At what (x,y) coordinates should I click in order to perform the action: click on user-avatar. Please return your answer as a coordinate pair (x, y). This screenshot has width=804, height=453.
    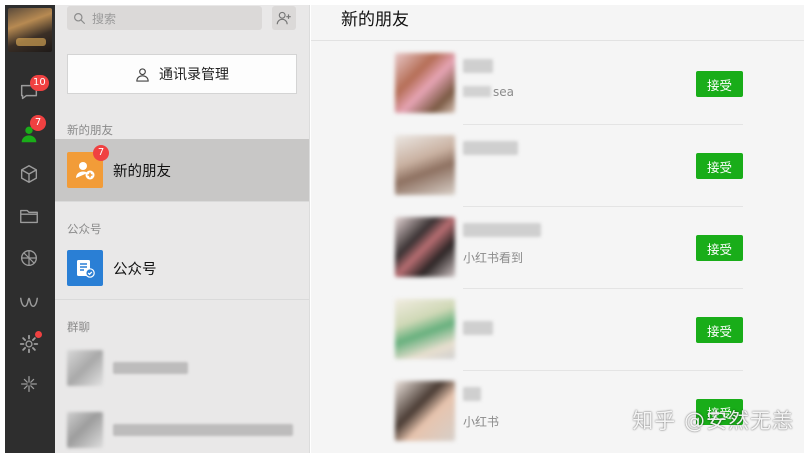
    Looking at the image, I should click on (30, 30).